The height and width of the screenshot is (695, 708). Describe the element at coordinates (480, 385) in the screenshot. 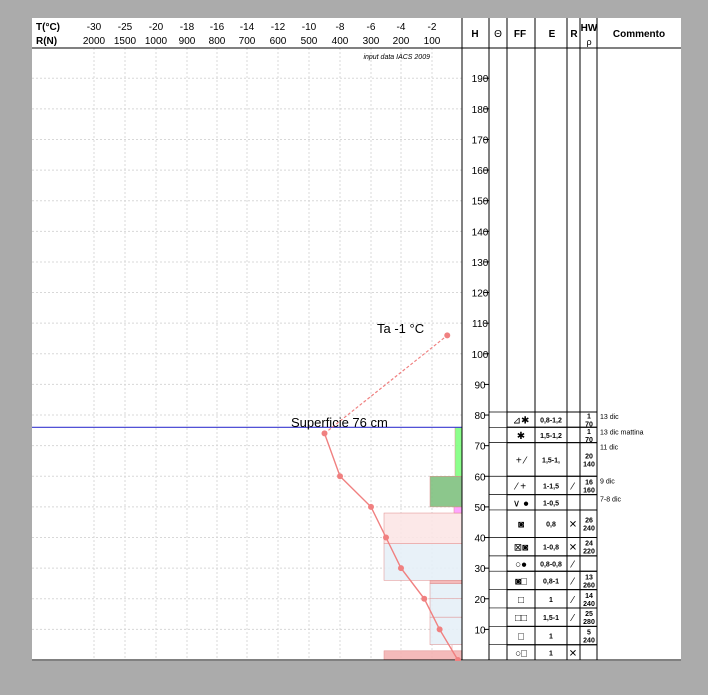

I see `height-tick-label: 90` at that location.